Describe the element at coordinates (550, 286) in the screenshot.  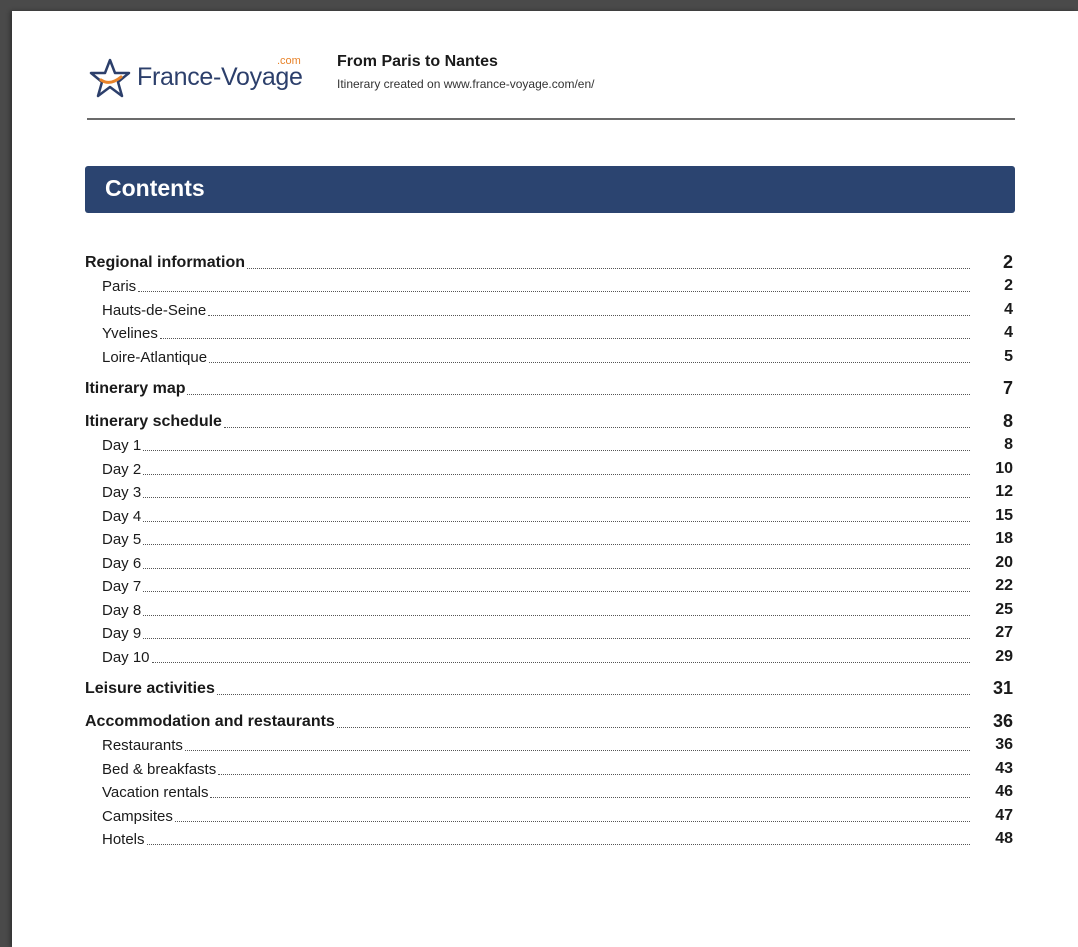
I see `toc-subentry: Paris 2` at that location.